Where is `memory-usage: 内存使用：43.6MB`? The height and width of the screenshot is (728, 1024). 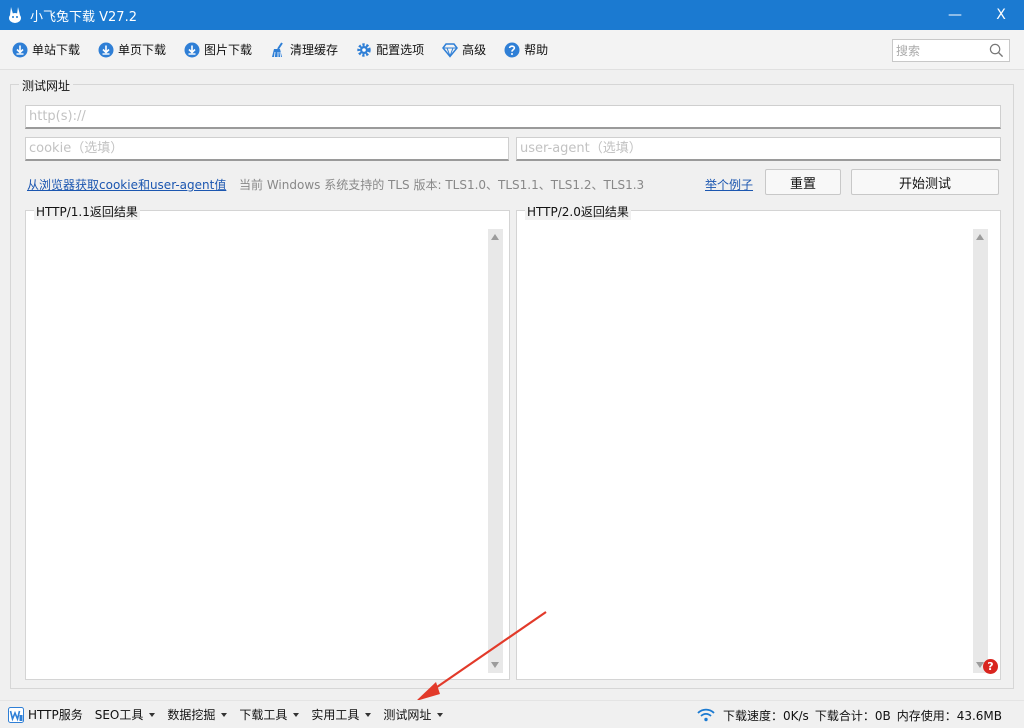 memory-usage: 内存使用：43.6MB is located at coordinates (949, 715).